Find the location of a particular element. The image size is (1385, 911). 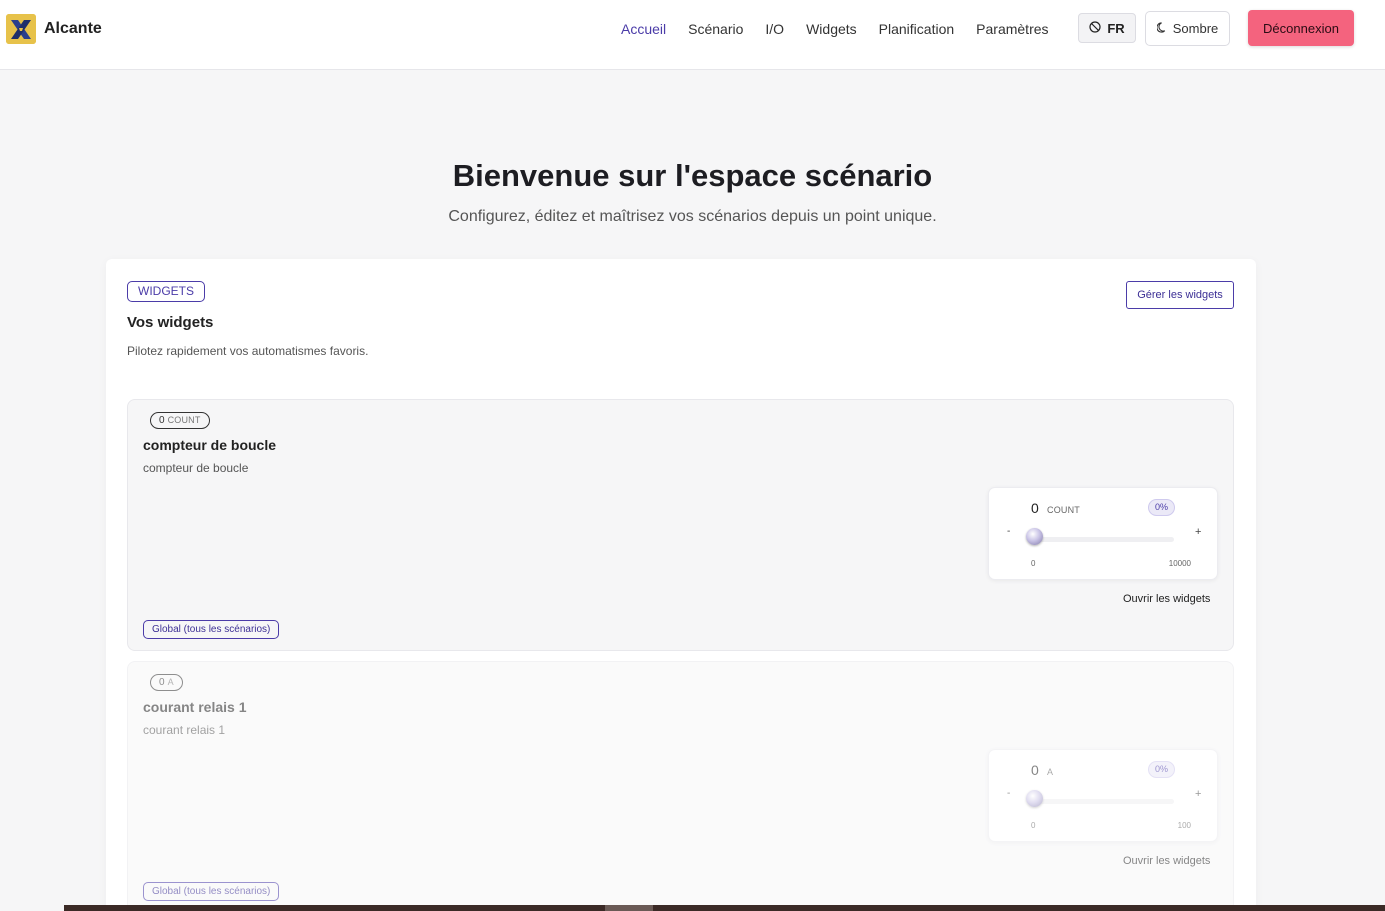

widget-description: courant relais 1 is located at coordinates (184, 730).